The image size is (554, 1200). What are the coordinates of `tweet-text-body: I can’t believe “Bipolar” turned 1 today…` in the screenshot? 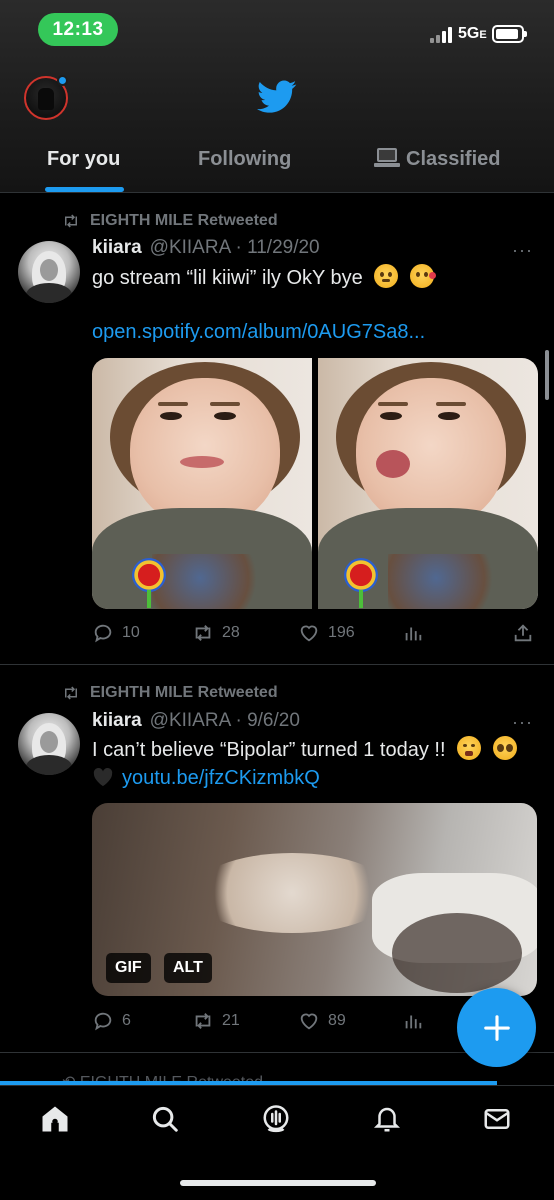 It's located at (269, 750).